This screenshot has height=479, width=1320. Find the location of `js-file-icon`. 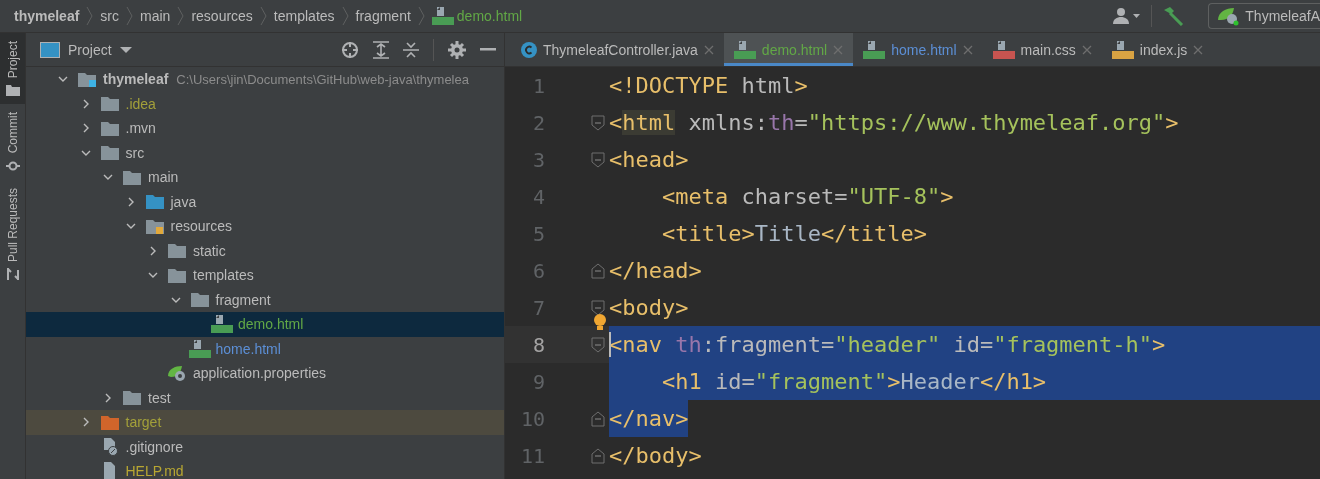

js-file-icon is located at coordinates (1122, 49).